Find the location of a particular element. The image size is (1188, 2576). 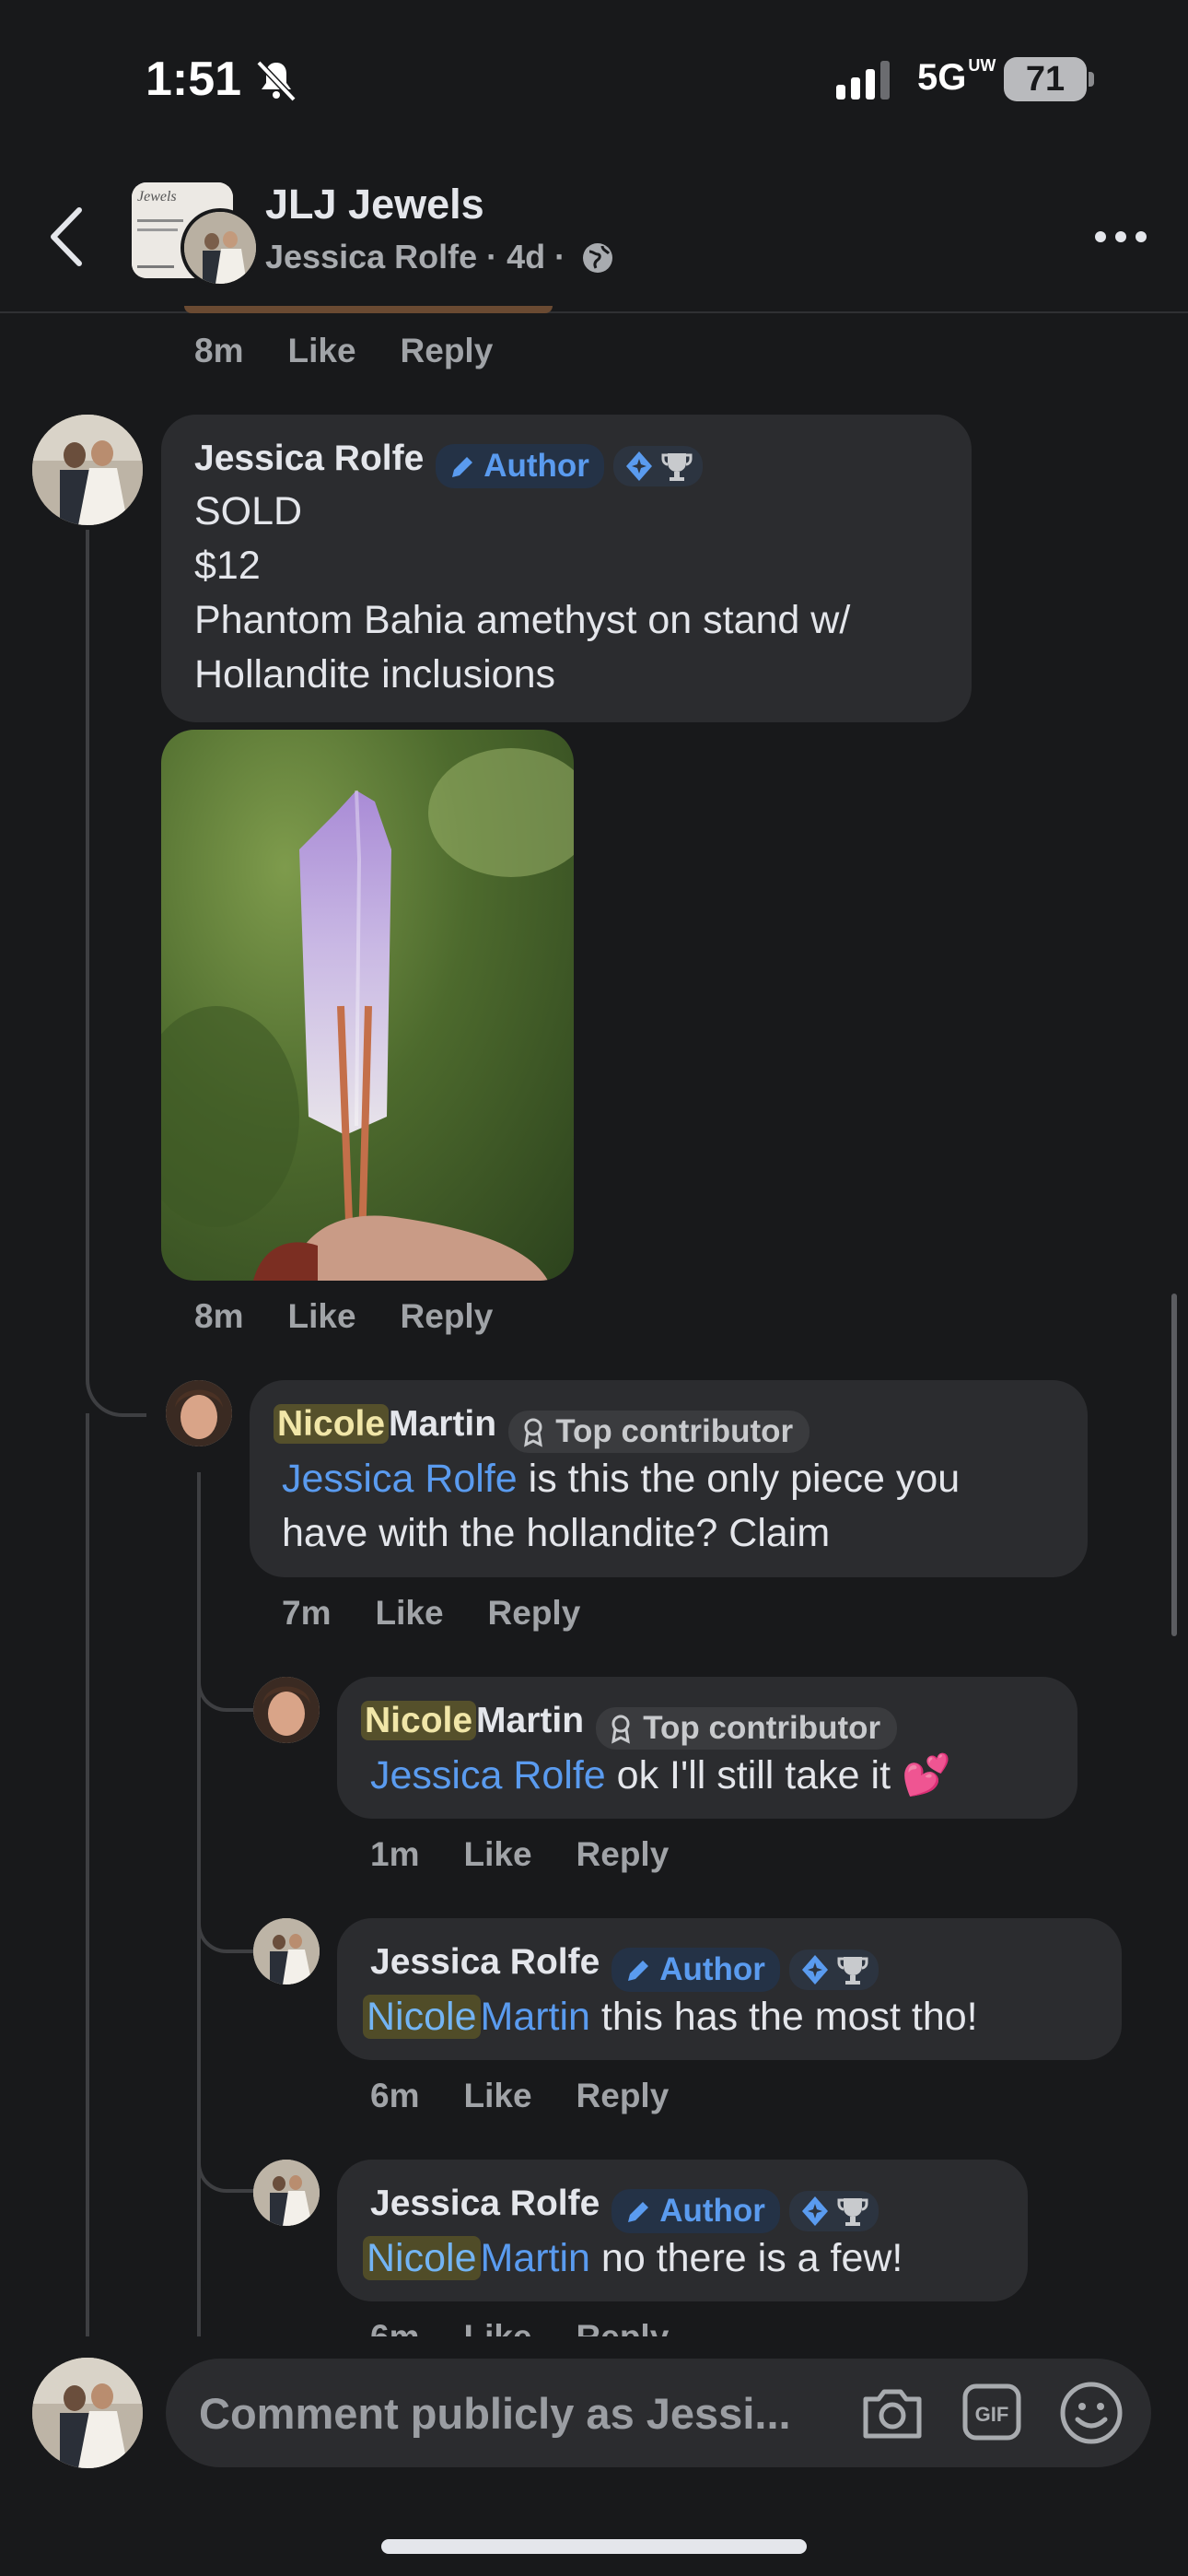

network-indicator: 5G UW is located at coordinates (956, 77).